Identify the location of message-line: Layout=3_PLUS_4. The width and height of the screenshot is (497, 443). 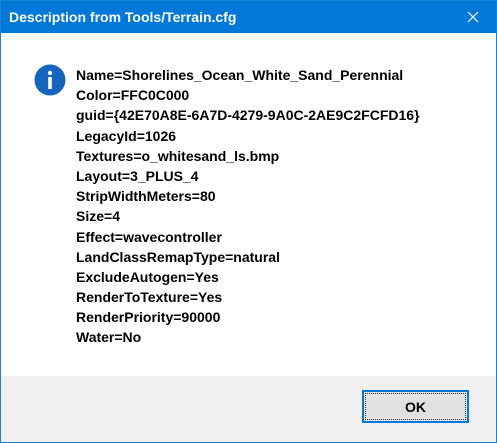
(137, 175).